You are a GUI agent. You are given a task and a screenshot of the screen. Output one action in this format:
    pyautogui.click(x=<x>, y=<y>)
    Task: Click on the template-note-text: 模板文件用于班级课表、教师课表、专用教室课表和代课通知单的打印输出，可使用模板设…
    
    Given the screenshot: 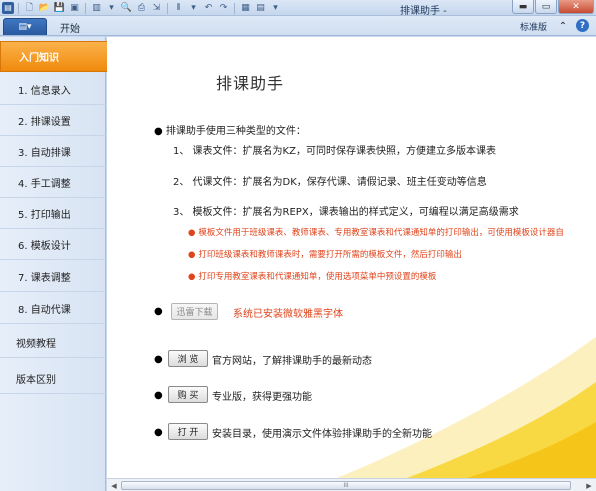 What is the action you would take?
    pyautogui.click(x=381, y=233)
    